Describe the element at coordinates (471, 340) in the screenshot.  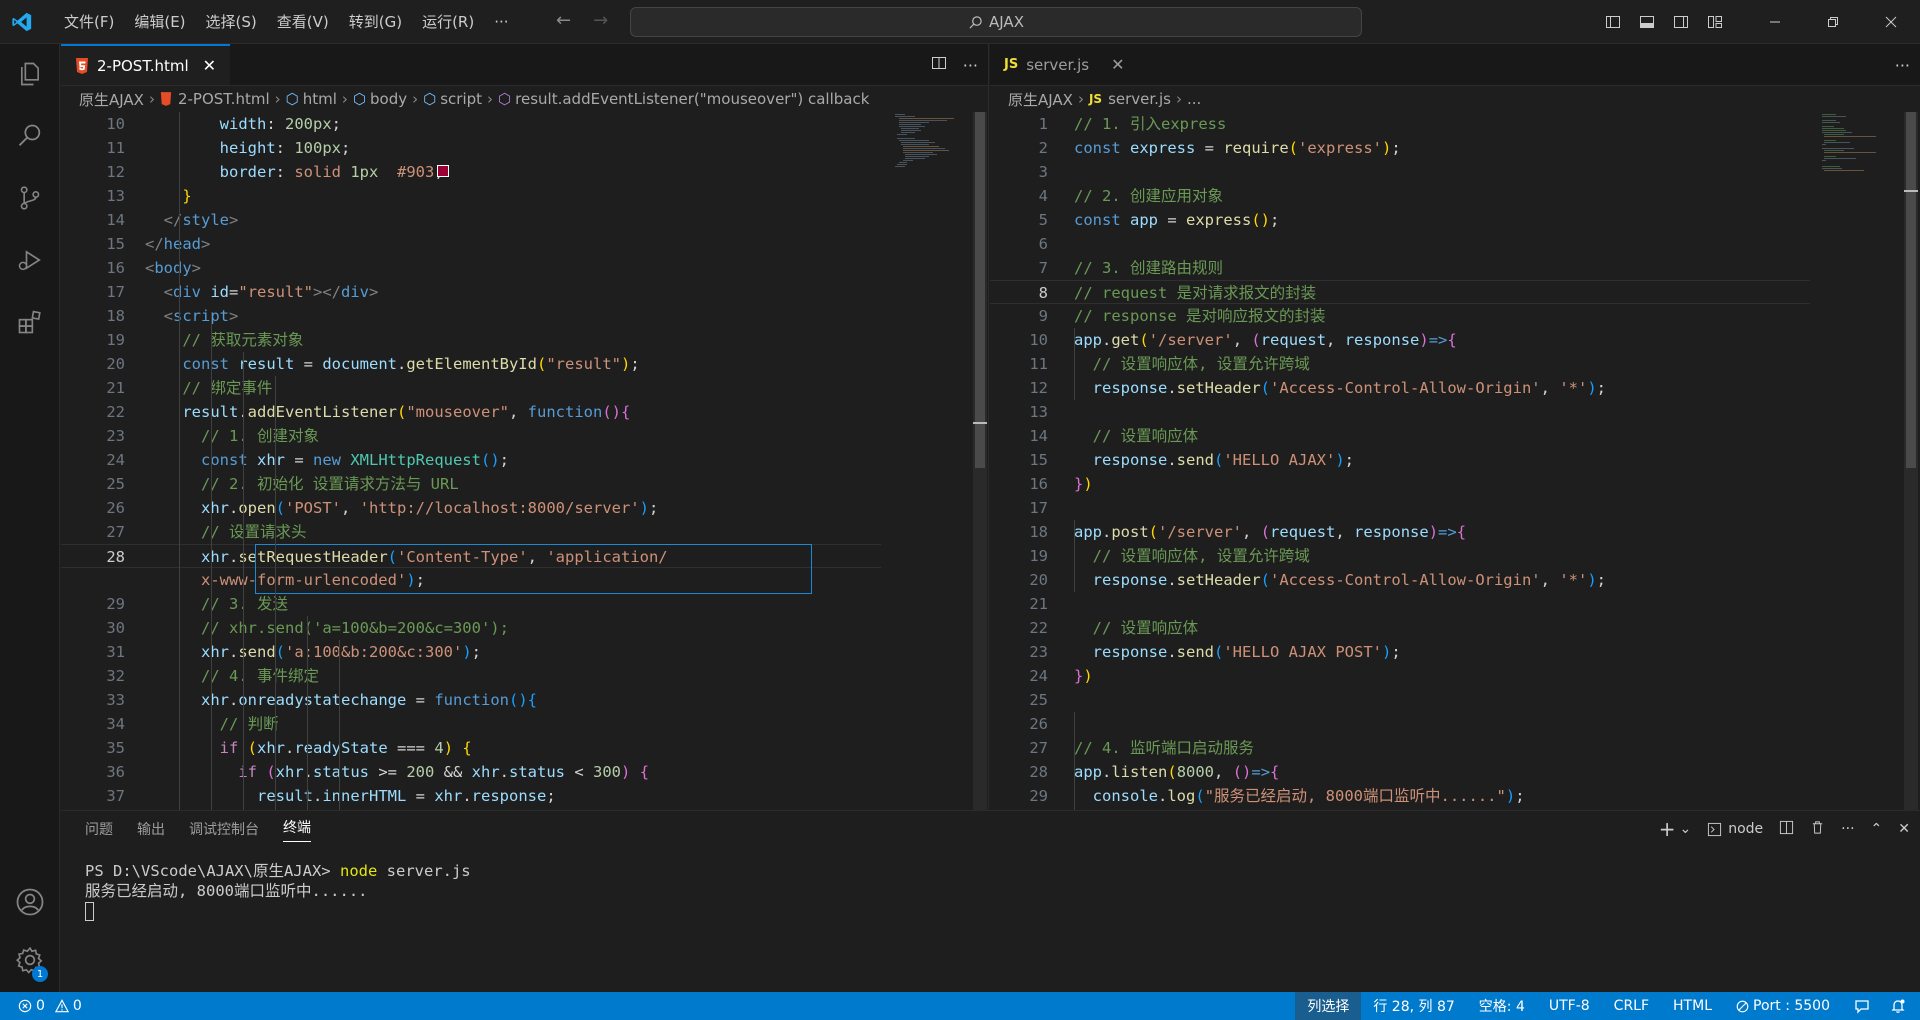
I see `code-line: 19 // 获取元素对象` at that location.